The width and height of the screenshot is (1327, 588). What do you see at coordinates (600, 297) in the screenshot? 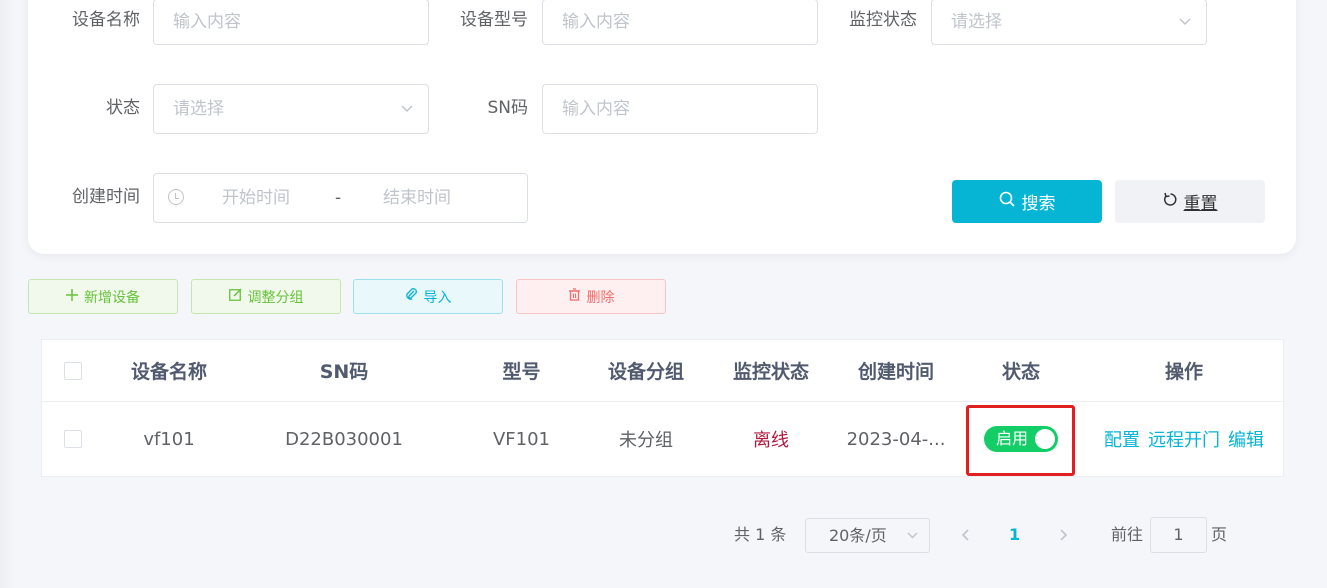
I see `delete-label: 删除` at bounding box center [600, 297].